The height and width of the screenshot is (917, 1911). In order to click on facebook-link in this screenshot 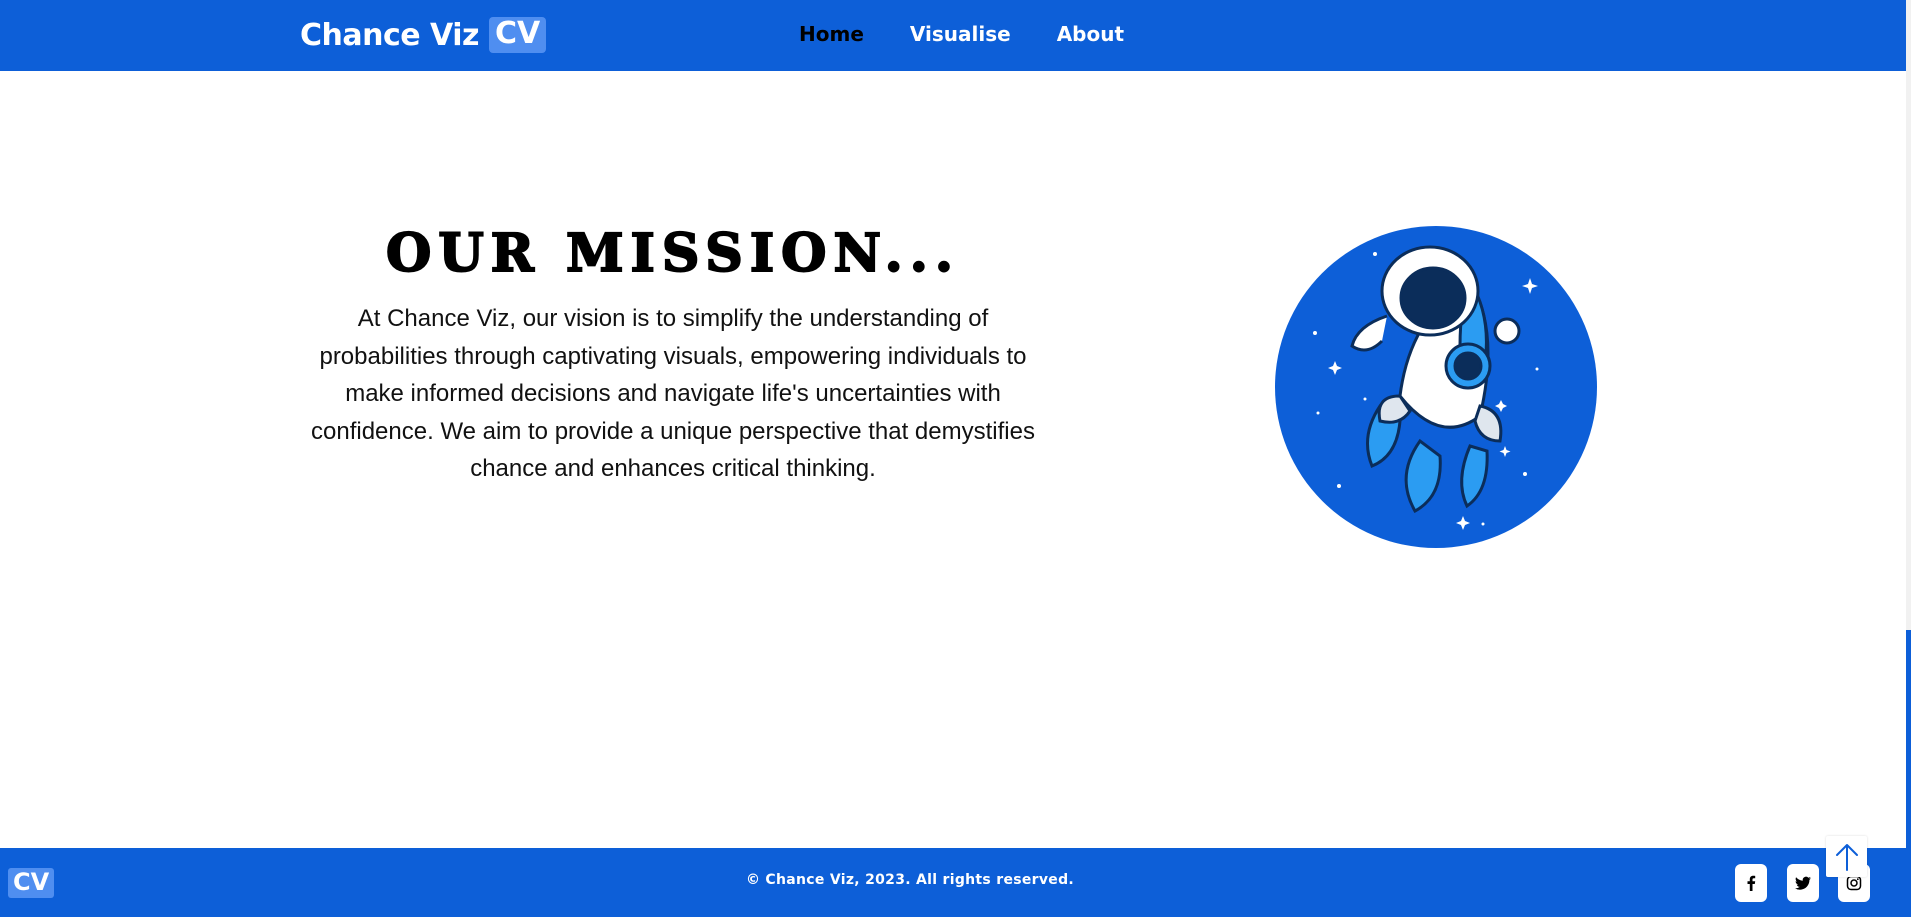, I will do `click(1751, 883)`.